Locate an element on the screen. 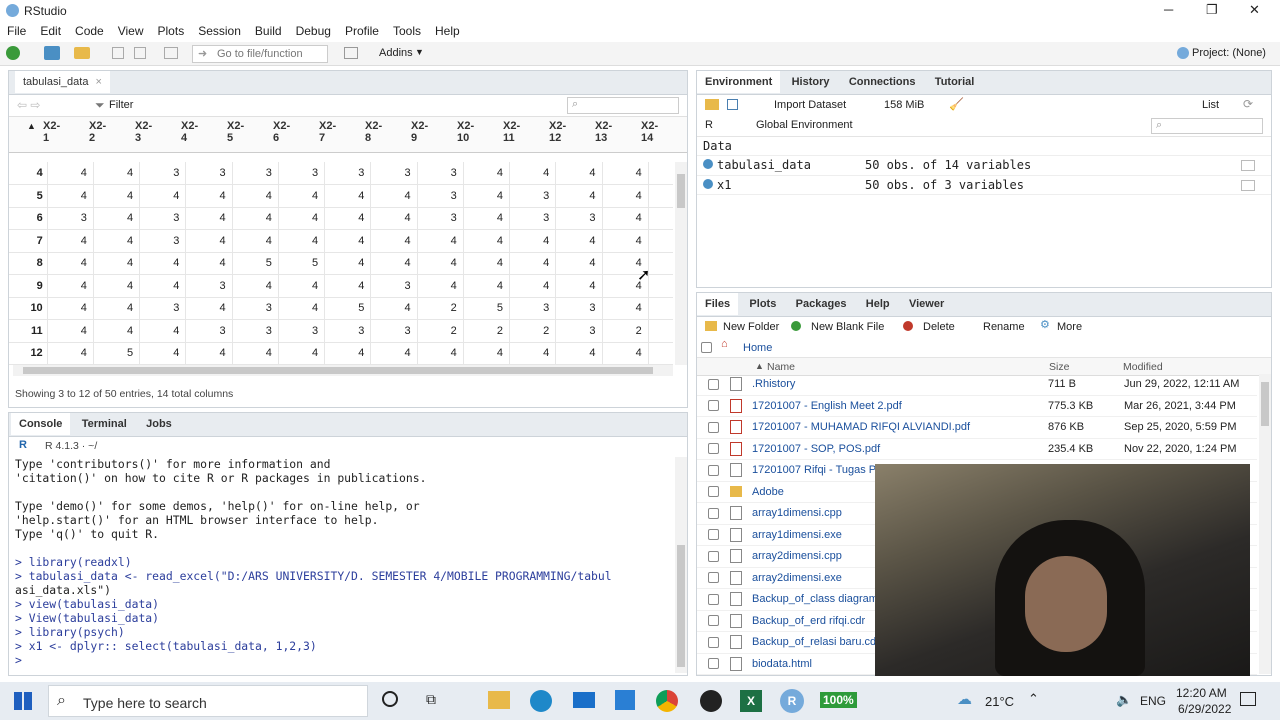  excel-icon: X is located at coordinates (751, 701).